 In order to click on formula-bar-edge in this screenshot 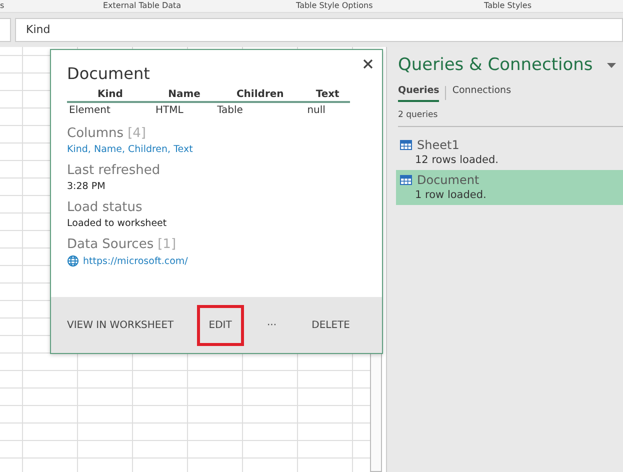, I will do `click(5, 30)`.